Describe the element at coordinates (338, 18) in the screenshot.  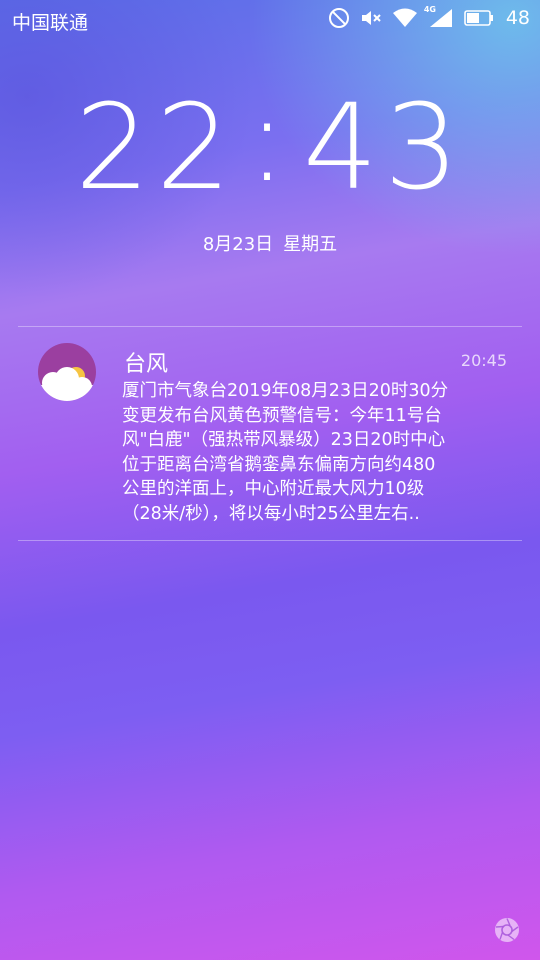
I see `do-not-disturb-icon` at that location.